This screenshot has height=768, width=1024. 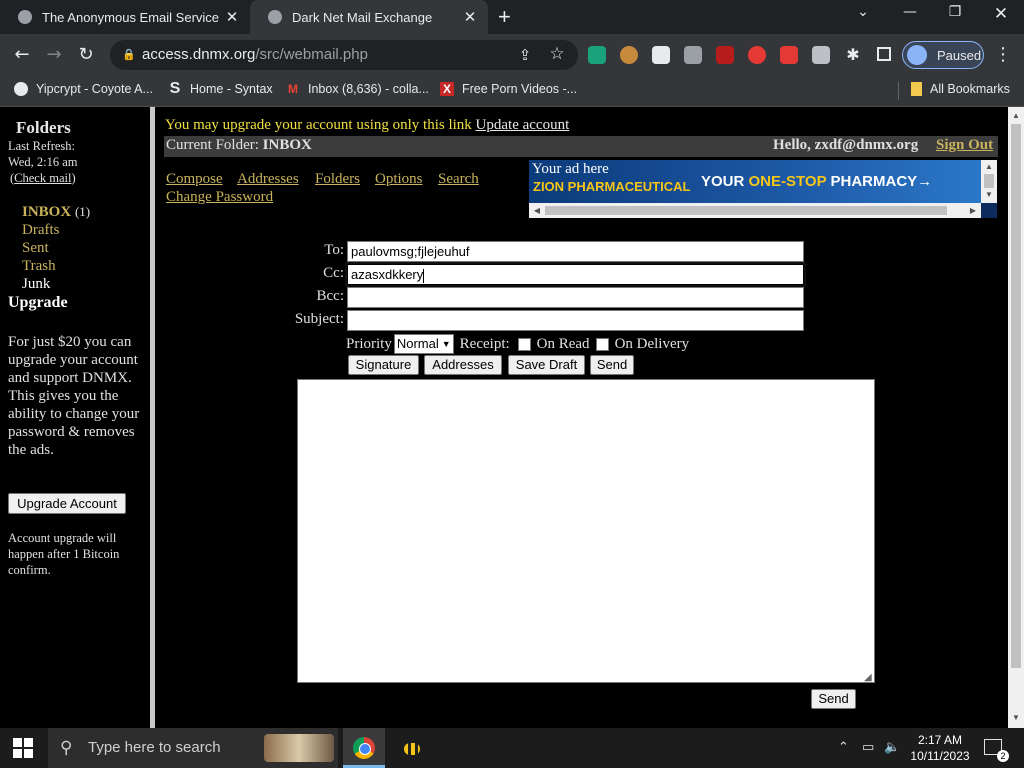 I want to click on extensions-puzzle-icon: ✱, so click(x=853, y=54).